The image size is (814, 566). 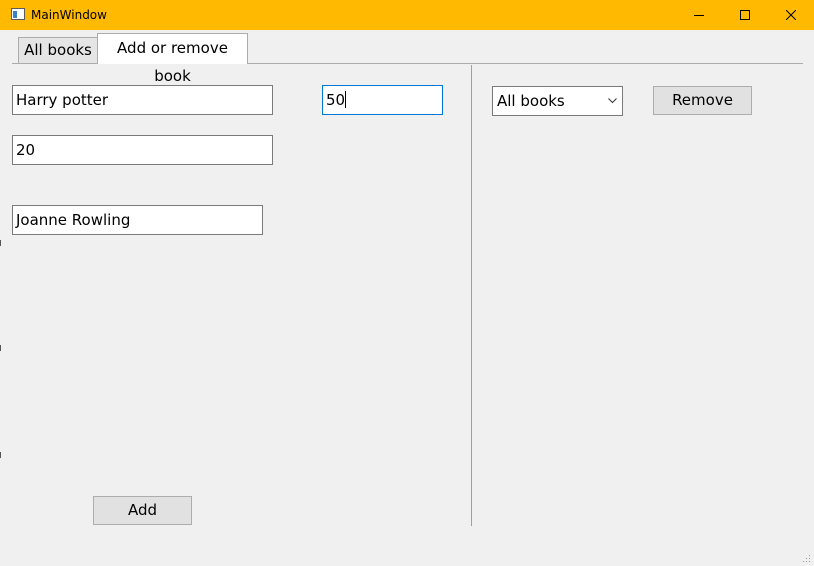 What do you see at coordinates (142, 510) in the screenshot?
I see `add-button: Add` at bounding box center [142, 510].